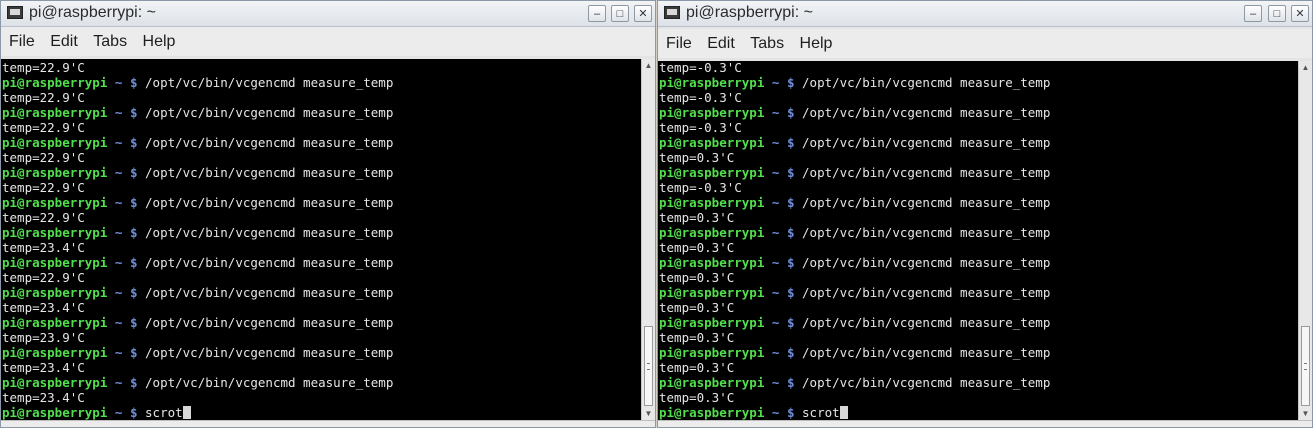 The width and height of the screenshot is (1313, 428). I want to click on terminal-icon, so click(672, 12).